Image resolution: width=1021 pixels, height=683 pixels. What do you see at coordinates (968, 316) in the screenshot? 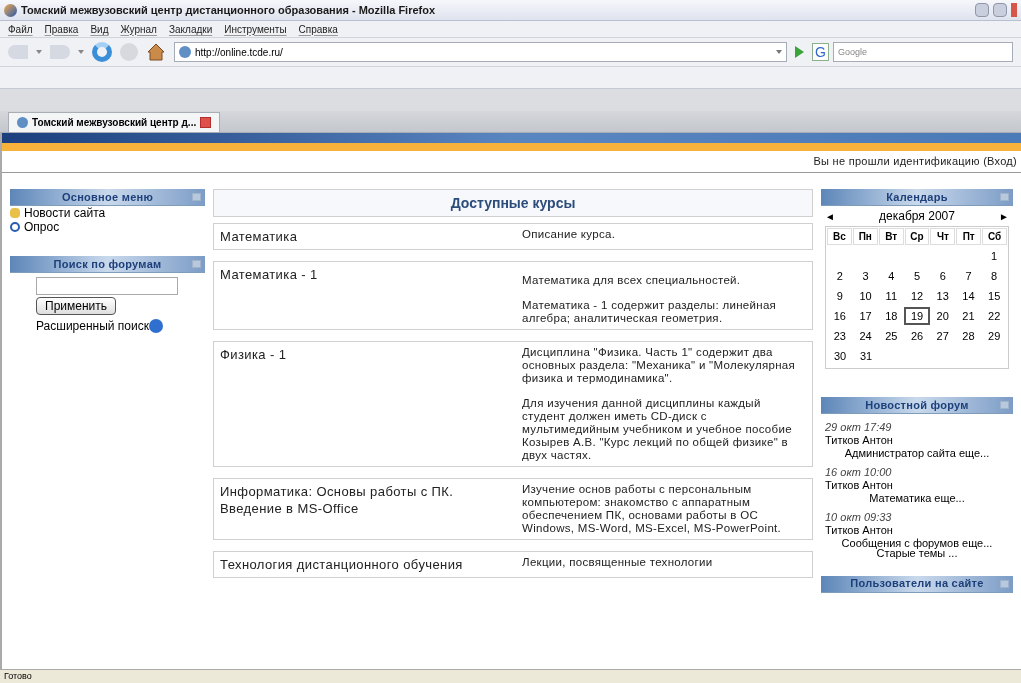
I see `calendar-day: 21` at bounding box center [968, 316].